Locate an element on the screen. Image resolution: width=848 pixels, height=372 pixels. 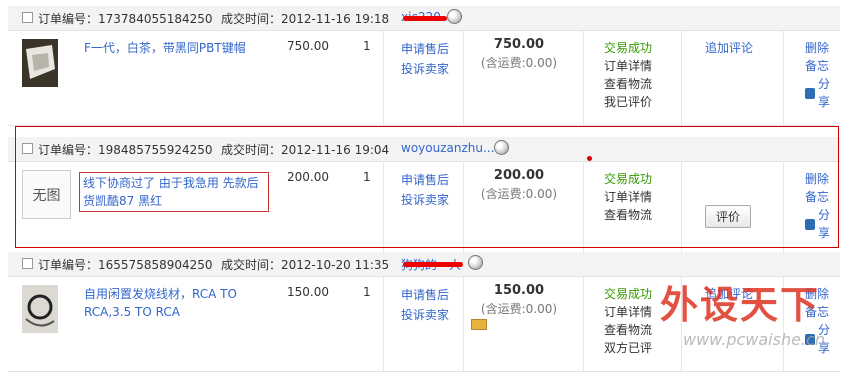
order-number: 订单编号：173784055184250 is located at coordinates (125, 19).